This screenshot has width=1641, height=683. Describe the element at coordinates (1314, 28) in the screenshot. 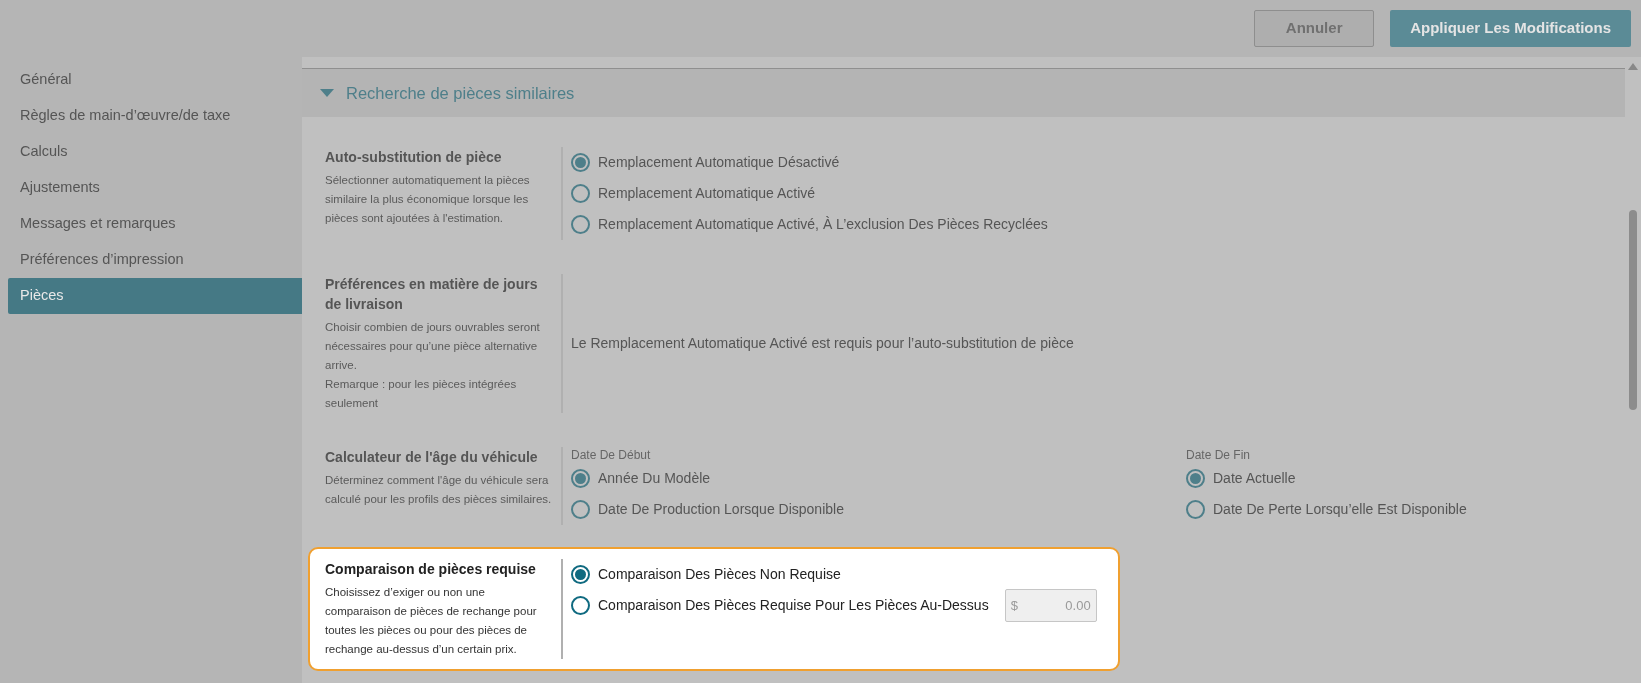

I see `cancel-button: Annuler` at that location.